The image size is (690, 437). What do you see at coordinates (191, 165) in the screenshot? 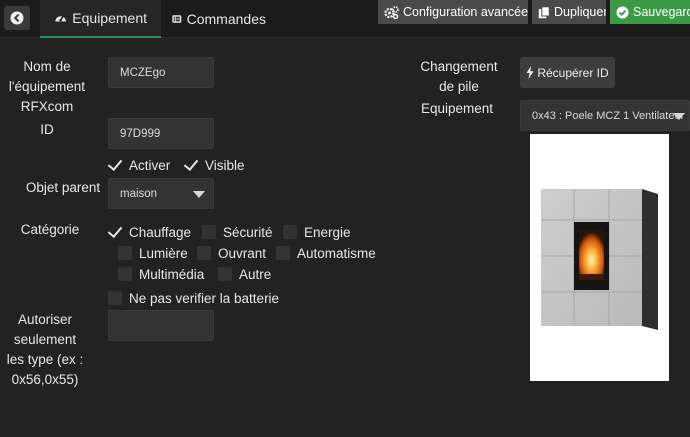
I see `visible-check-icon` at bounding box center [191, 165].